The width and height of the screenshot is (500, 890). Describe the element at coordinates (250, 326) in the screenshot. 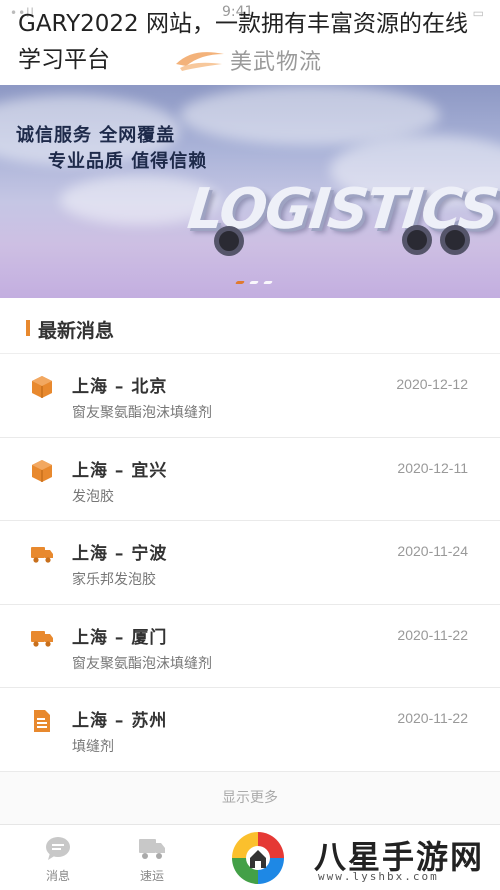

I see `news-section-header: 最新消息` at that location.